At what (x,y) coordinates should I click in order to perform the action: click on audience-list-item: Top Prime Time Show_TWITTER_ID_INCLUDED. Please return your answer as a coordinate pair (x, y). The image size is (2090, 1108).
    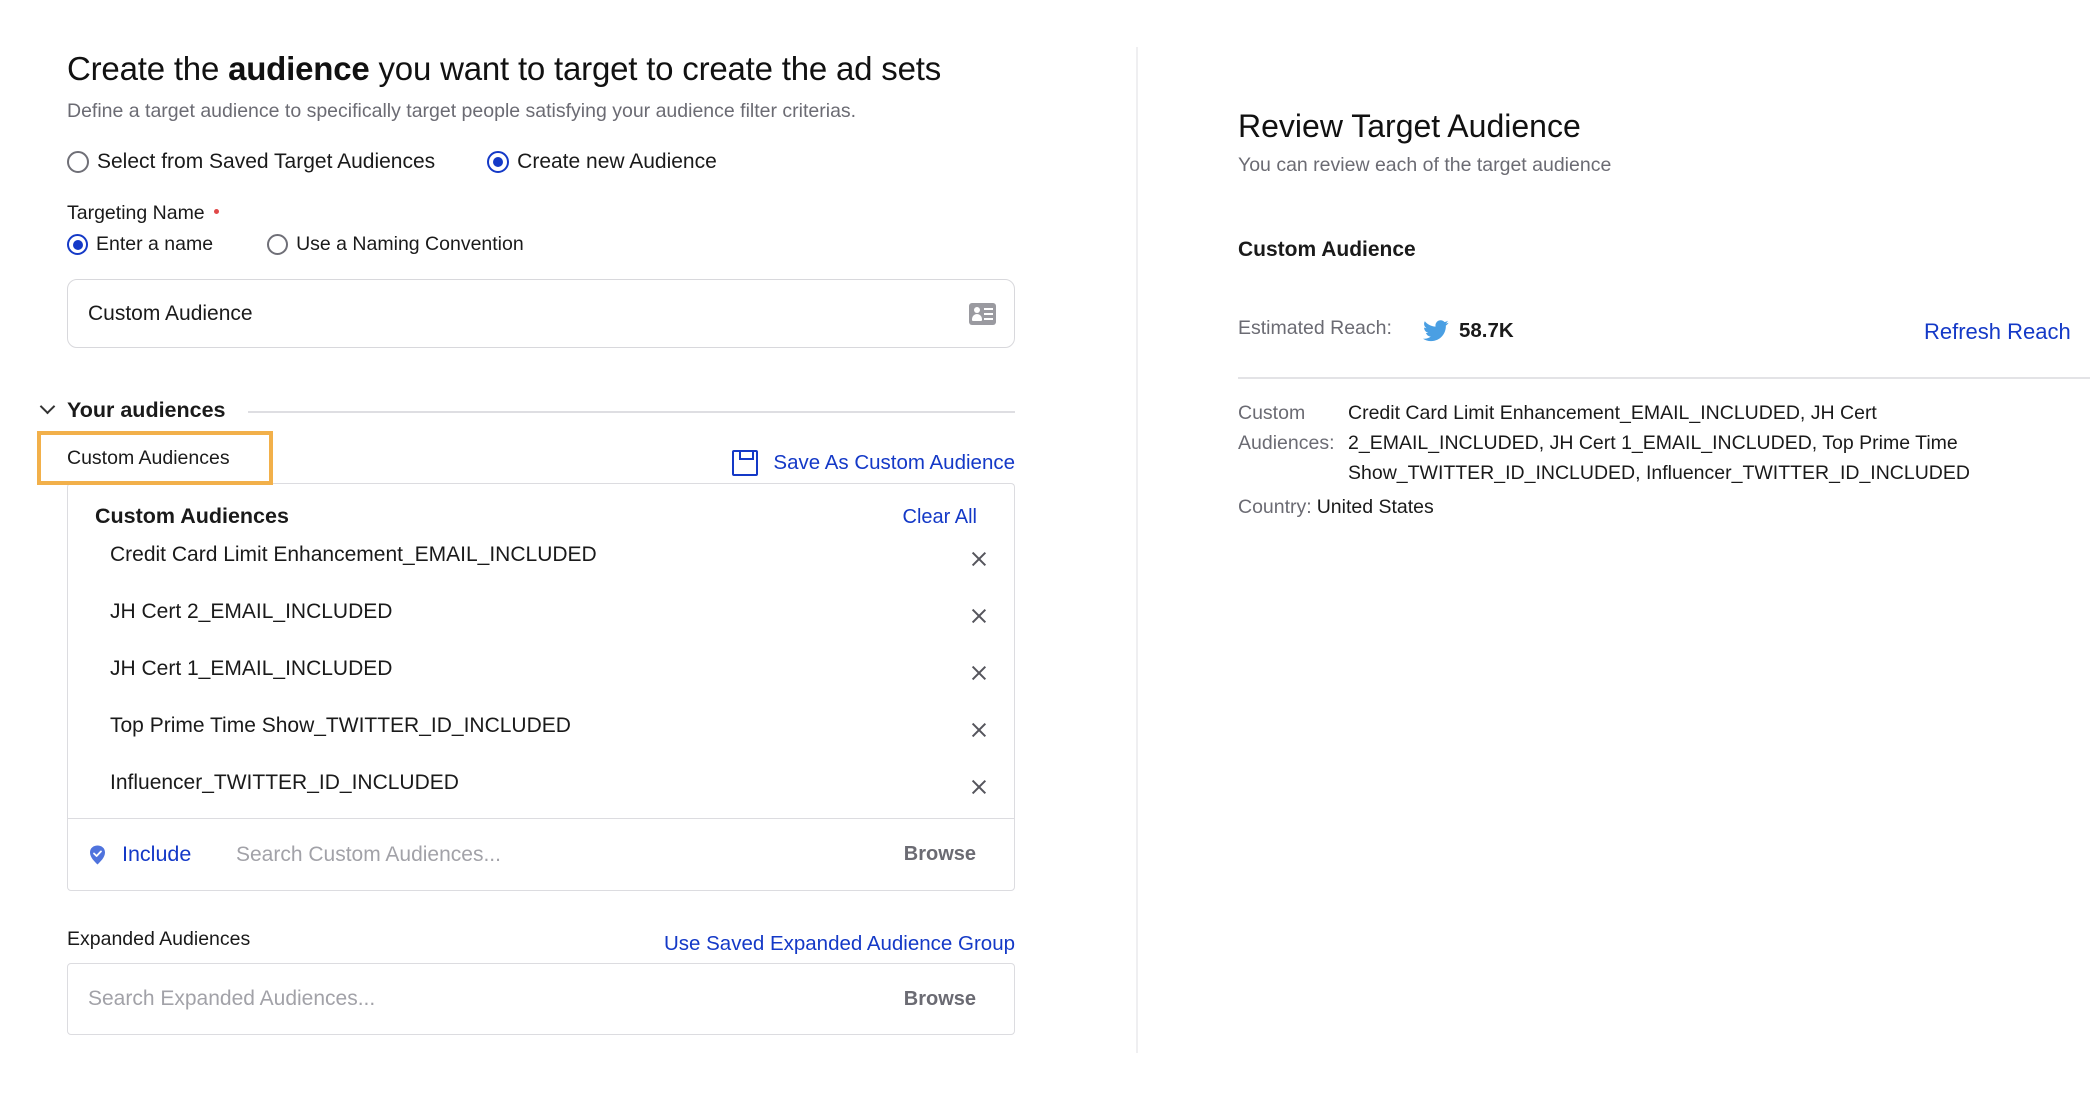
    Looking at the image, I should click on (550, 730).